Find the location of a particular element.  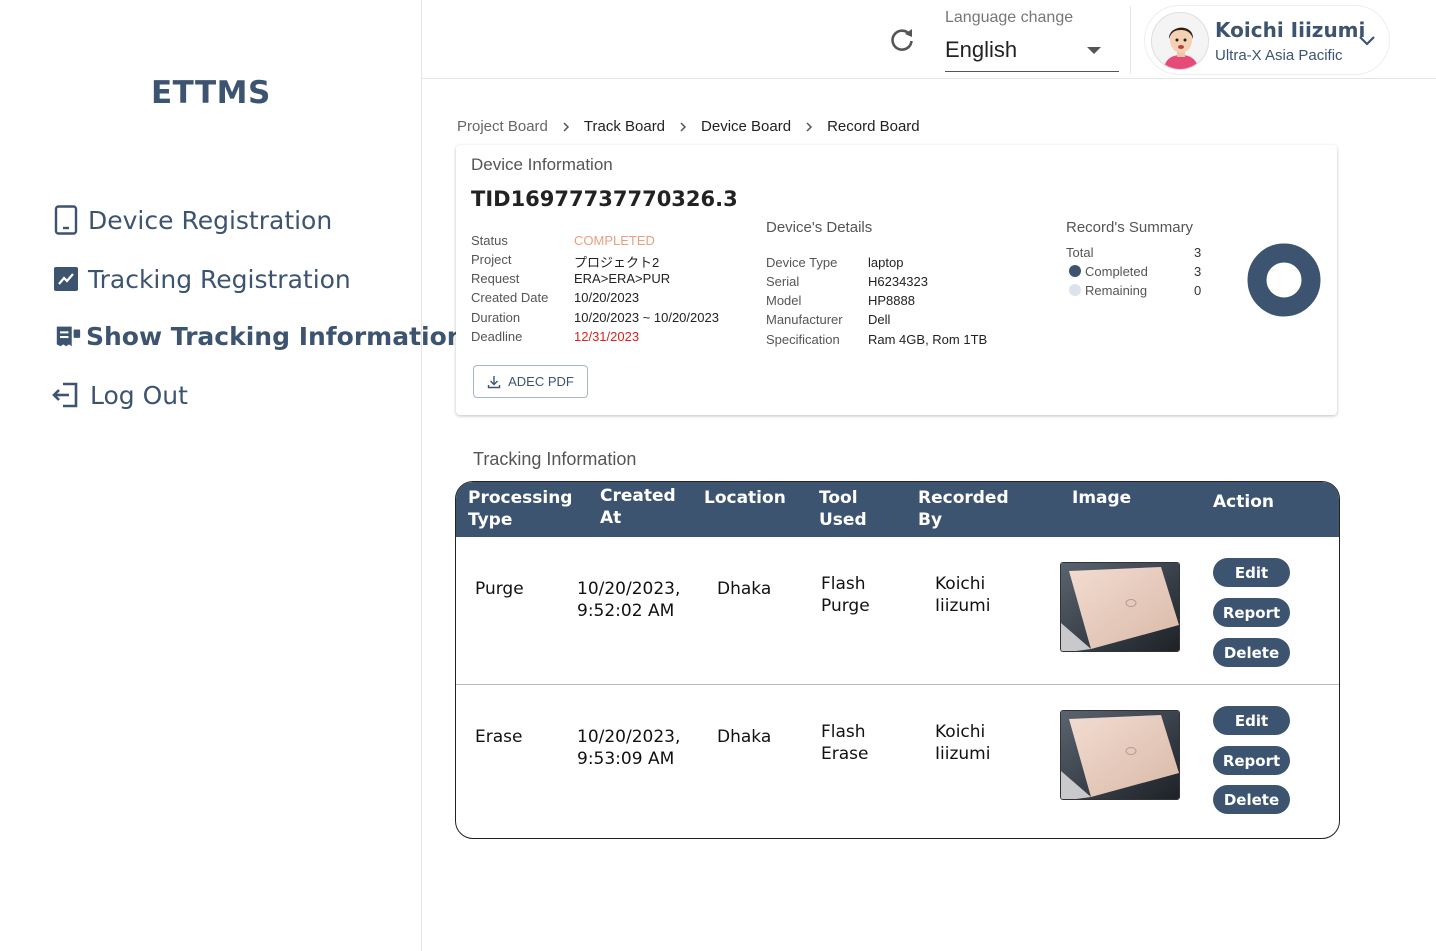

completed-dot-icon is located at coordinates (1075, 271).